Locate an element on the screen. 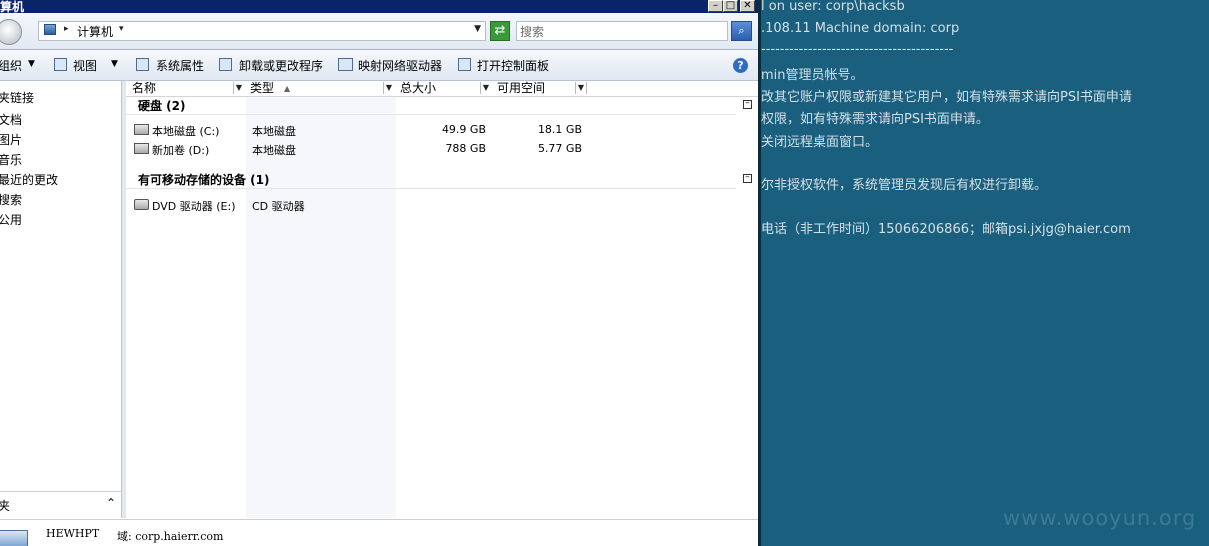  address-bar-area: ▸ 计算机 ▾ ▼ ⇄ 搜索 ⌕ is located at coordinates (380, 31).